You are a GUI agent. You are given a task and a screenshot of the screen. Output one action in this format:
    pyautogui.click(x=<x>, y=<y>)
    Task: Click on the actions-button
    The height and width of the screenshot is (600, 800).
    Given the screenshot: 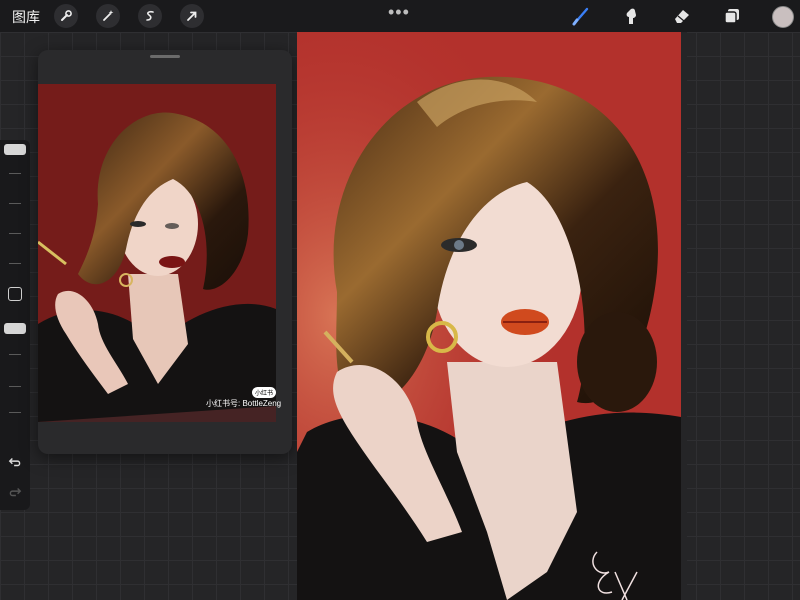 What is the action you would take?
    pyautogui.click(x=66, y=16)
    